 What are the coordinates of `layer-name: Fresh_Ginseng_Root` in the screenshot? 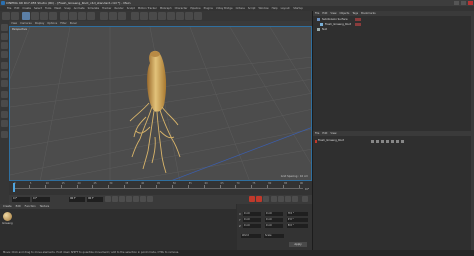 It's located at (331, 140).